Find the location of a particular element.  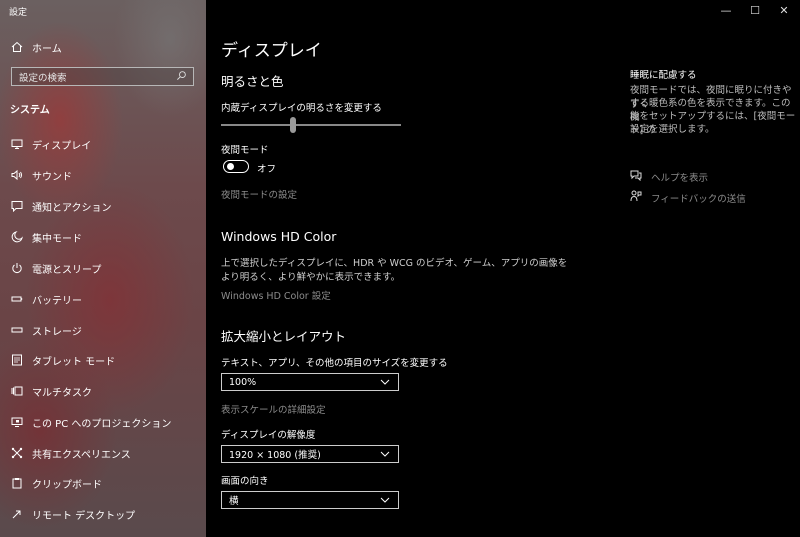

sidebar-item-power: 電源とスリープ is located at coordinates (103, 268).